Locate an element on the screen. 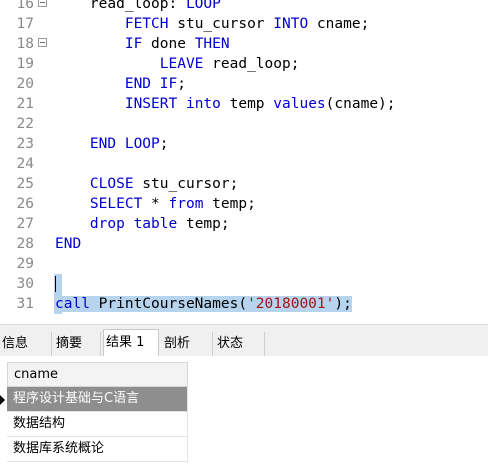 The width and height of the screenshot is (488, 474). code-token: cname; is located at coordinates (339, 24).